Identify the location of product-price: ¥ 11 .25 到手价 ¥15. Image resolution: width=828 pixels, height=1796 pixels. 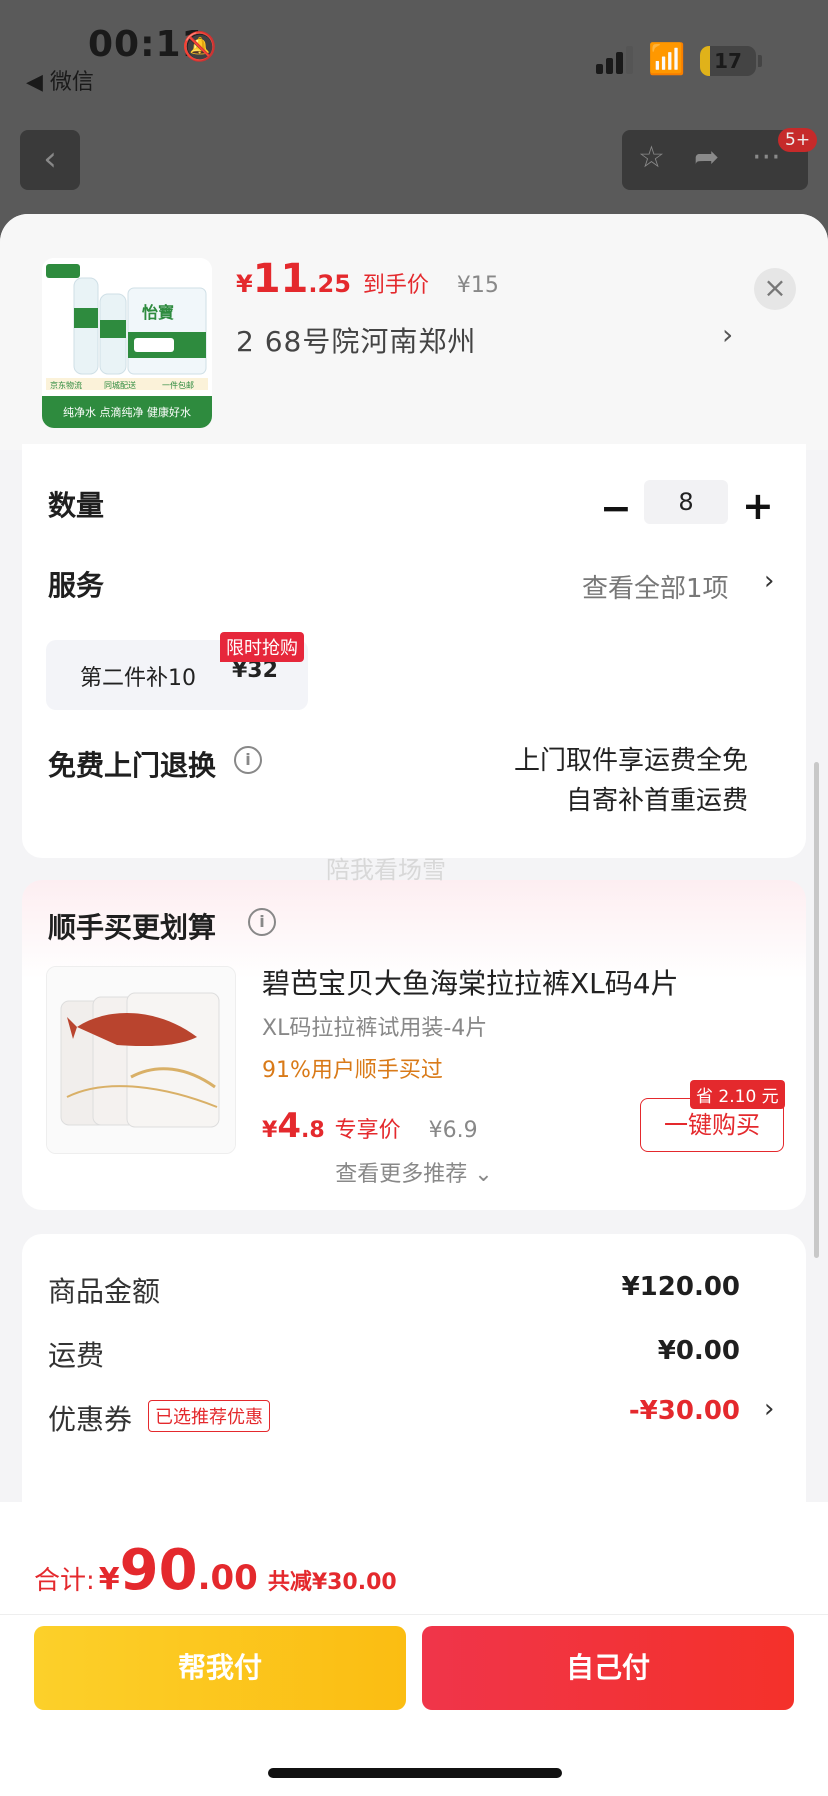
(367, 279).